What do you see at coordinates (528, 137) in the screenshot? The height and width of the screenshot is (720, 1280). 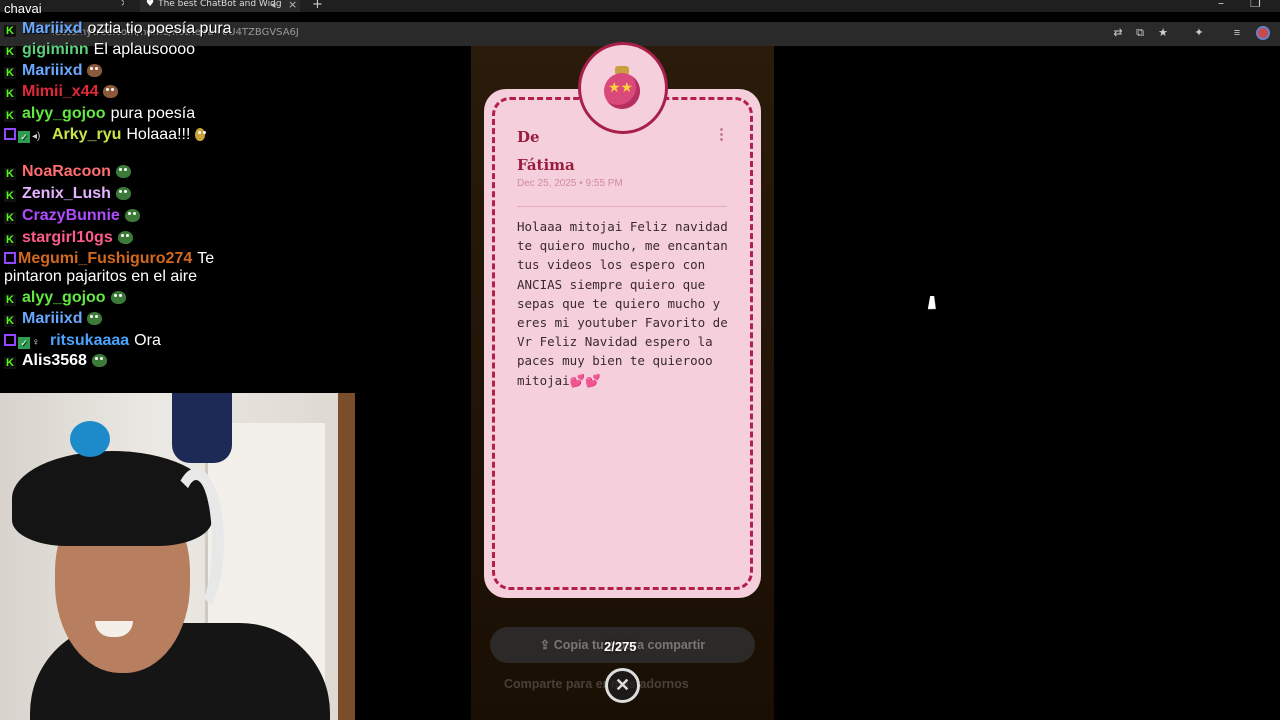 I see `card-from-label: De` at bounding box center [528, 137].